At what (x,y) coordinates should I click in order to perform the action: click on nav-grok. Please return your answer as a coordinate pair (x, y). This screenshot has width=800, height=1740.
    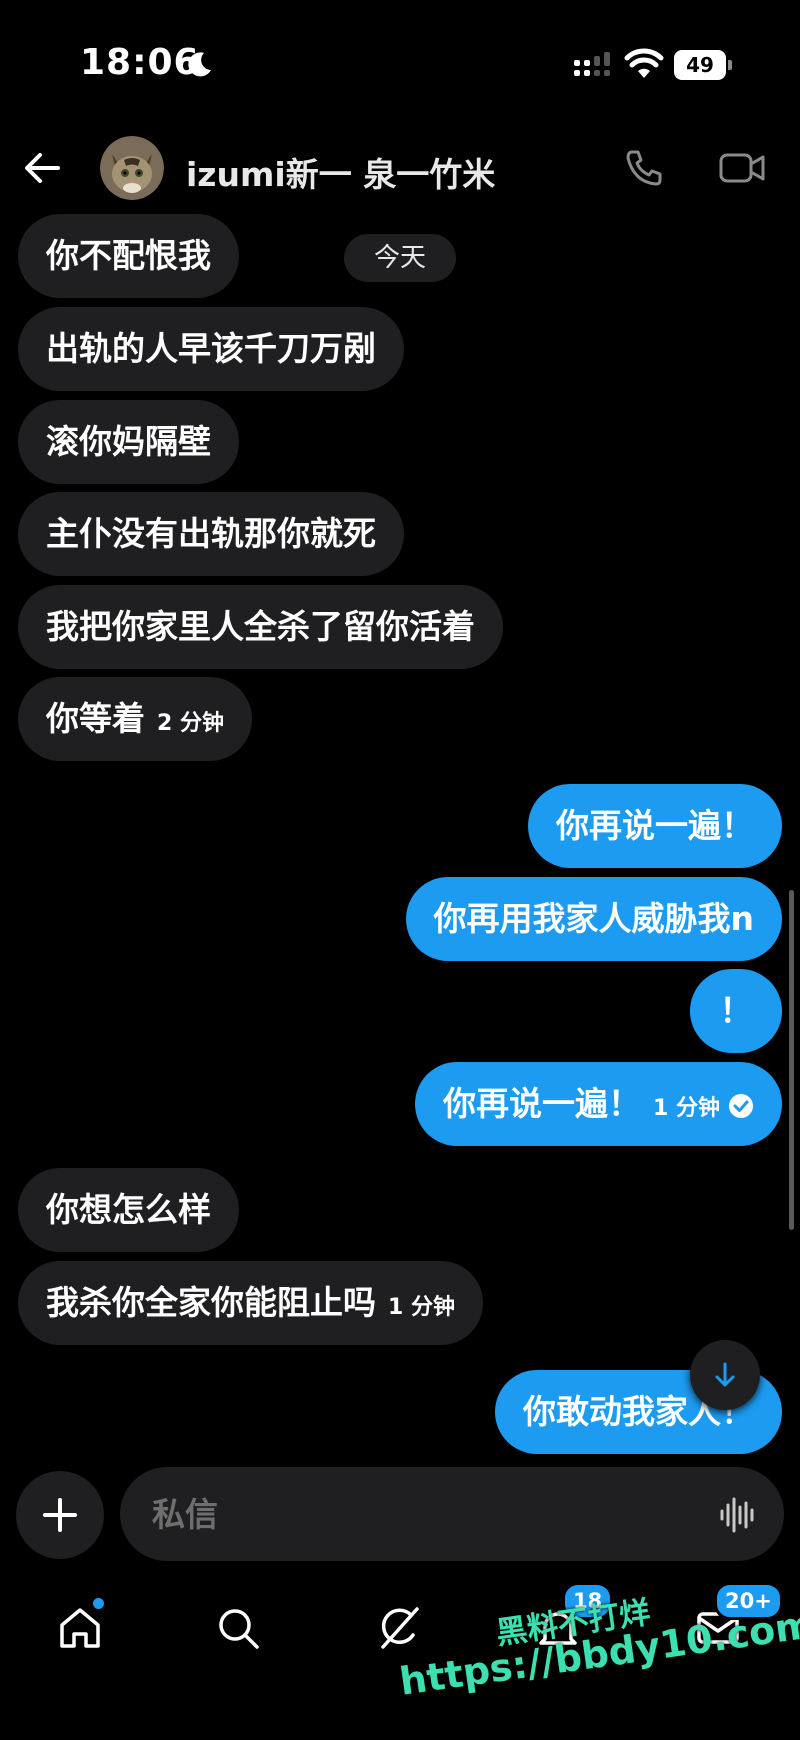
    Looking at the image, I should click on (398, 1628).